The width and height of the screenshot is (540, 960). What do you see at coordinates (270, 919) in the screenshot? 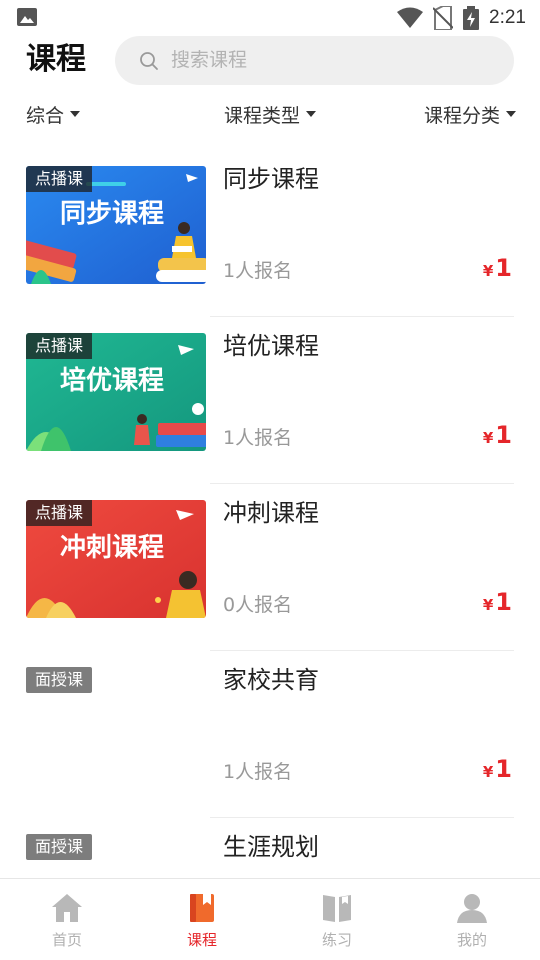
I see `bottom-tab-bar: 首页 课程 练习 我的` at bounding box center [270, 919].